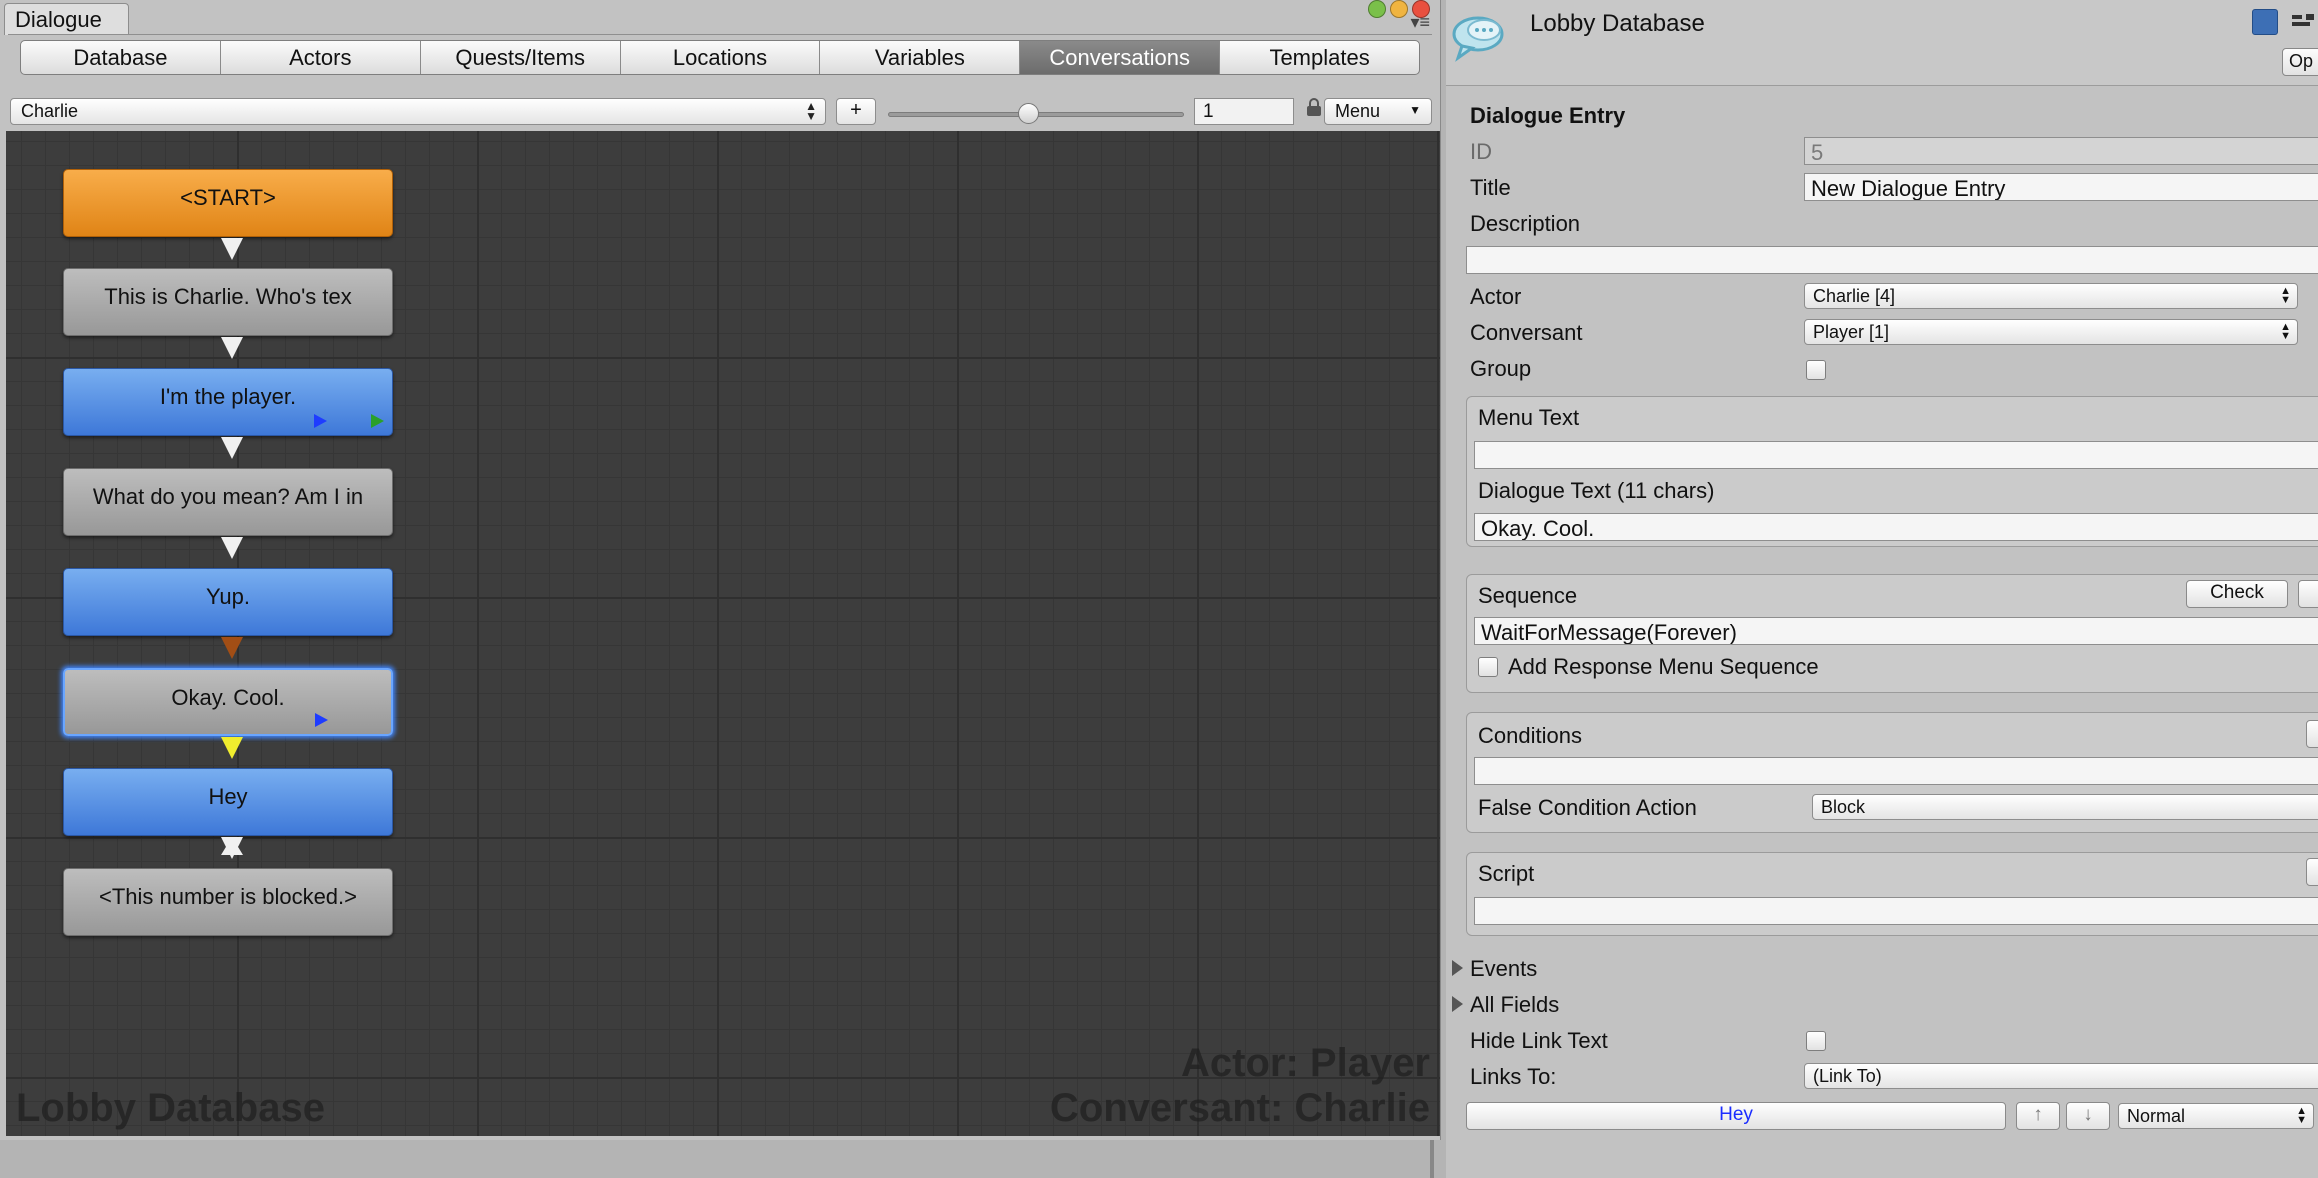 This screenshot has height=1178, width=2318. I want to click on node-label: What do you mean? Am I in, so click(228, 496).